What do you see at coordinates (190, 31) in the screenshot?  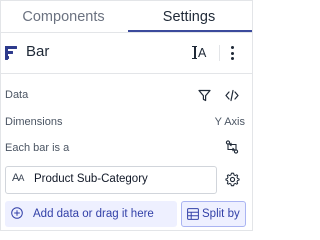 I see `active-tab-indicator` at bounding box center [190, 31].